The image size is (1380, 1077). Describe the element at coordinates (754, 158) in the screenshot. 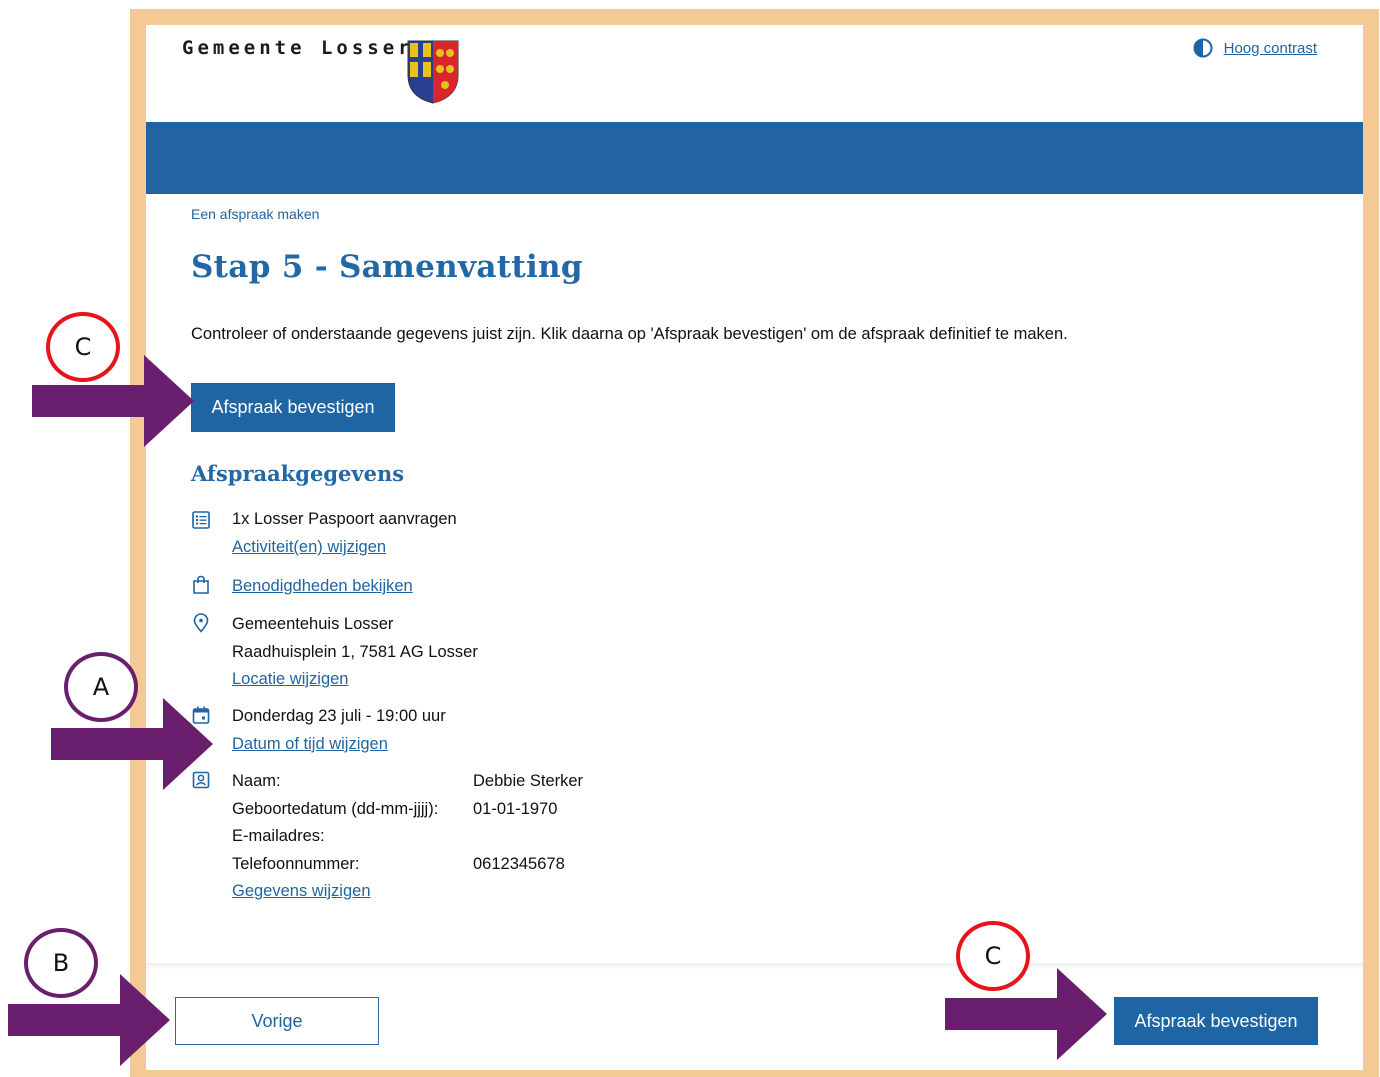

I see `header-bar` at that location.